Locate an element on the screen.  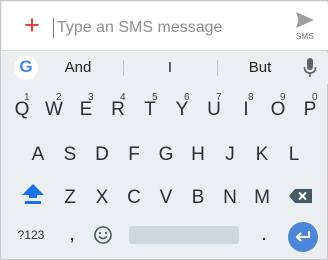
backspace-key is located at coordinates (301, 197).